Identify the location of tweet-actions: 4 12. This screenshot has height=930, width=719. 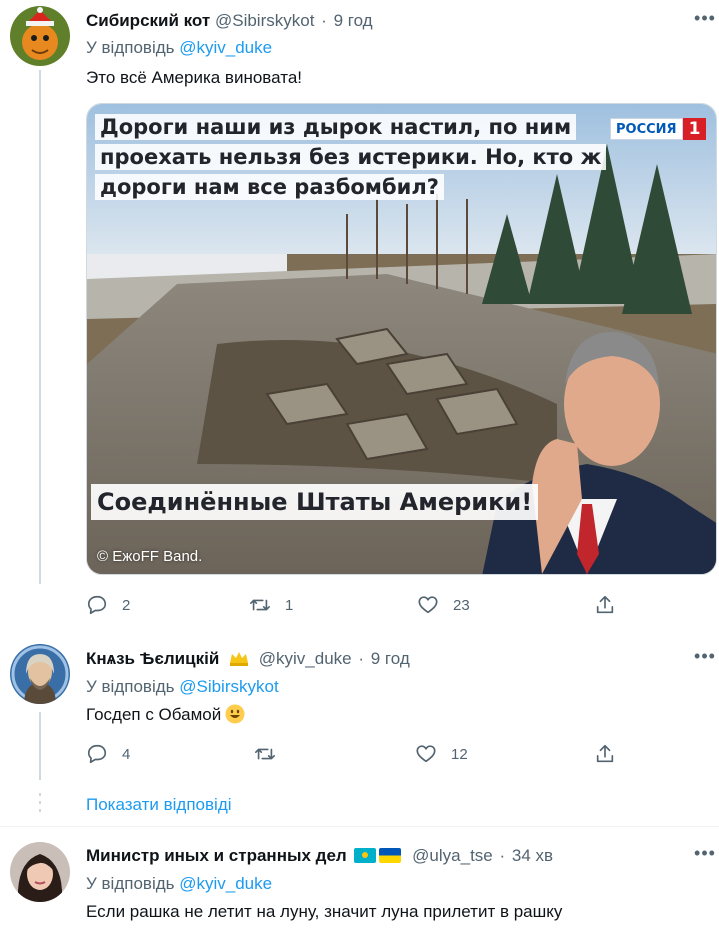
(356, 754).